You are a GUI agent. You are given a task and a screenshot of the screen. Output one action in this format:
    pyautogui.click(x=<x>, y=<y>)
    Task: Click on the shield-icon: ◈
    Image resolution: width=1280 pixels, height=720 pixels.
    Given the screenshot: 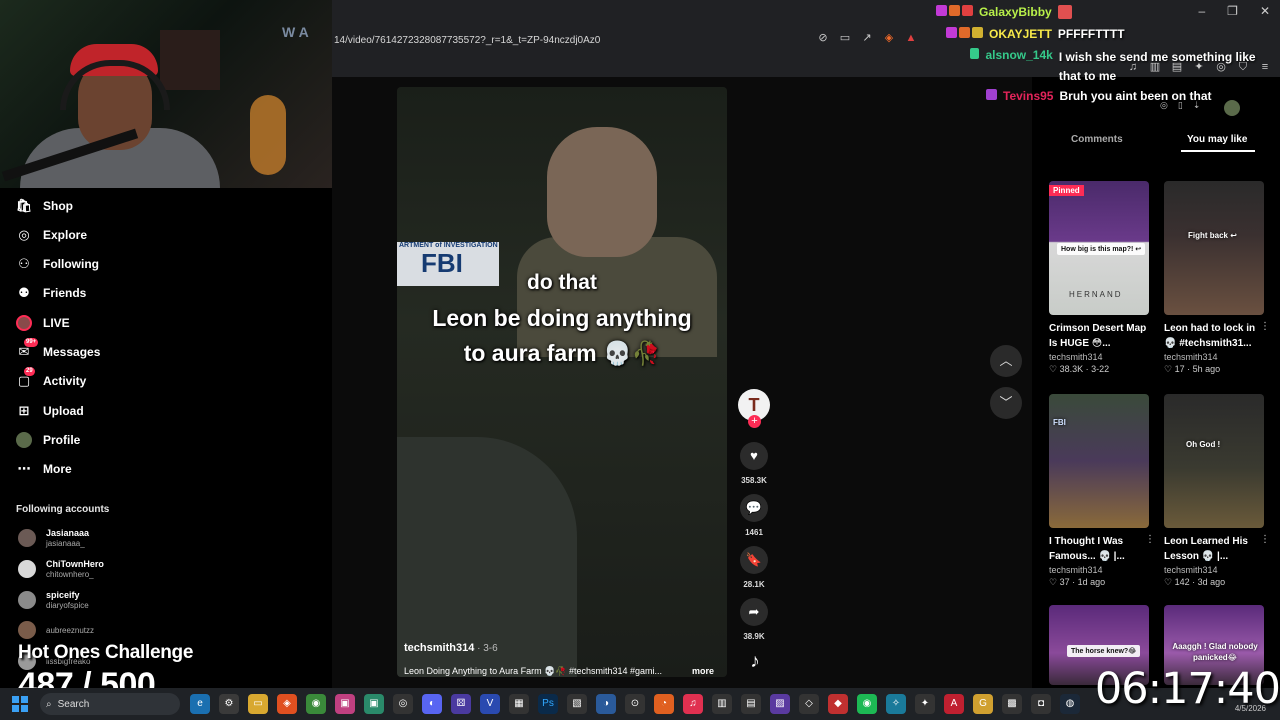 What is the action you would take?
    pyautogui.click(x=889, y=38)
    